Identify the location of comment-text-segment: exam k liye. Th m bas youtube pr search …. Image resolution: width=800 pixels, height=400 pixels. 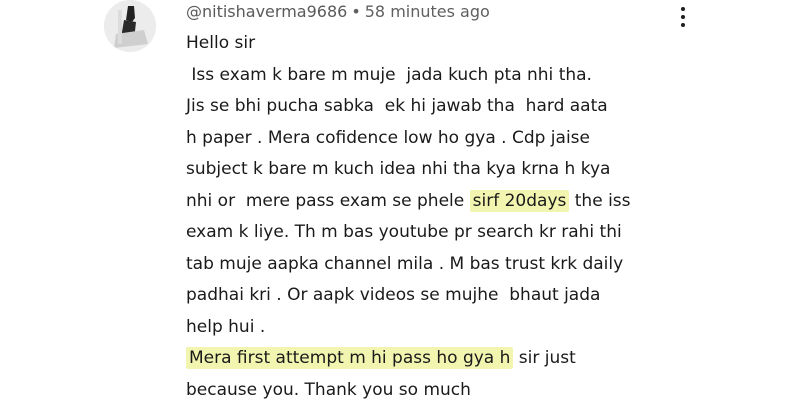
(404, 232).